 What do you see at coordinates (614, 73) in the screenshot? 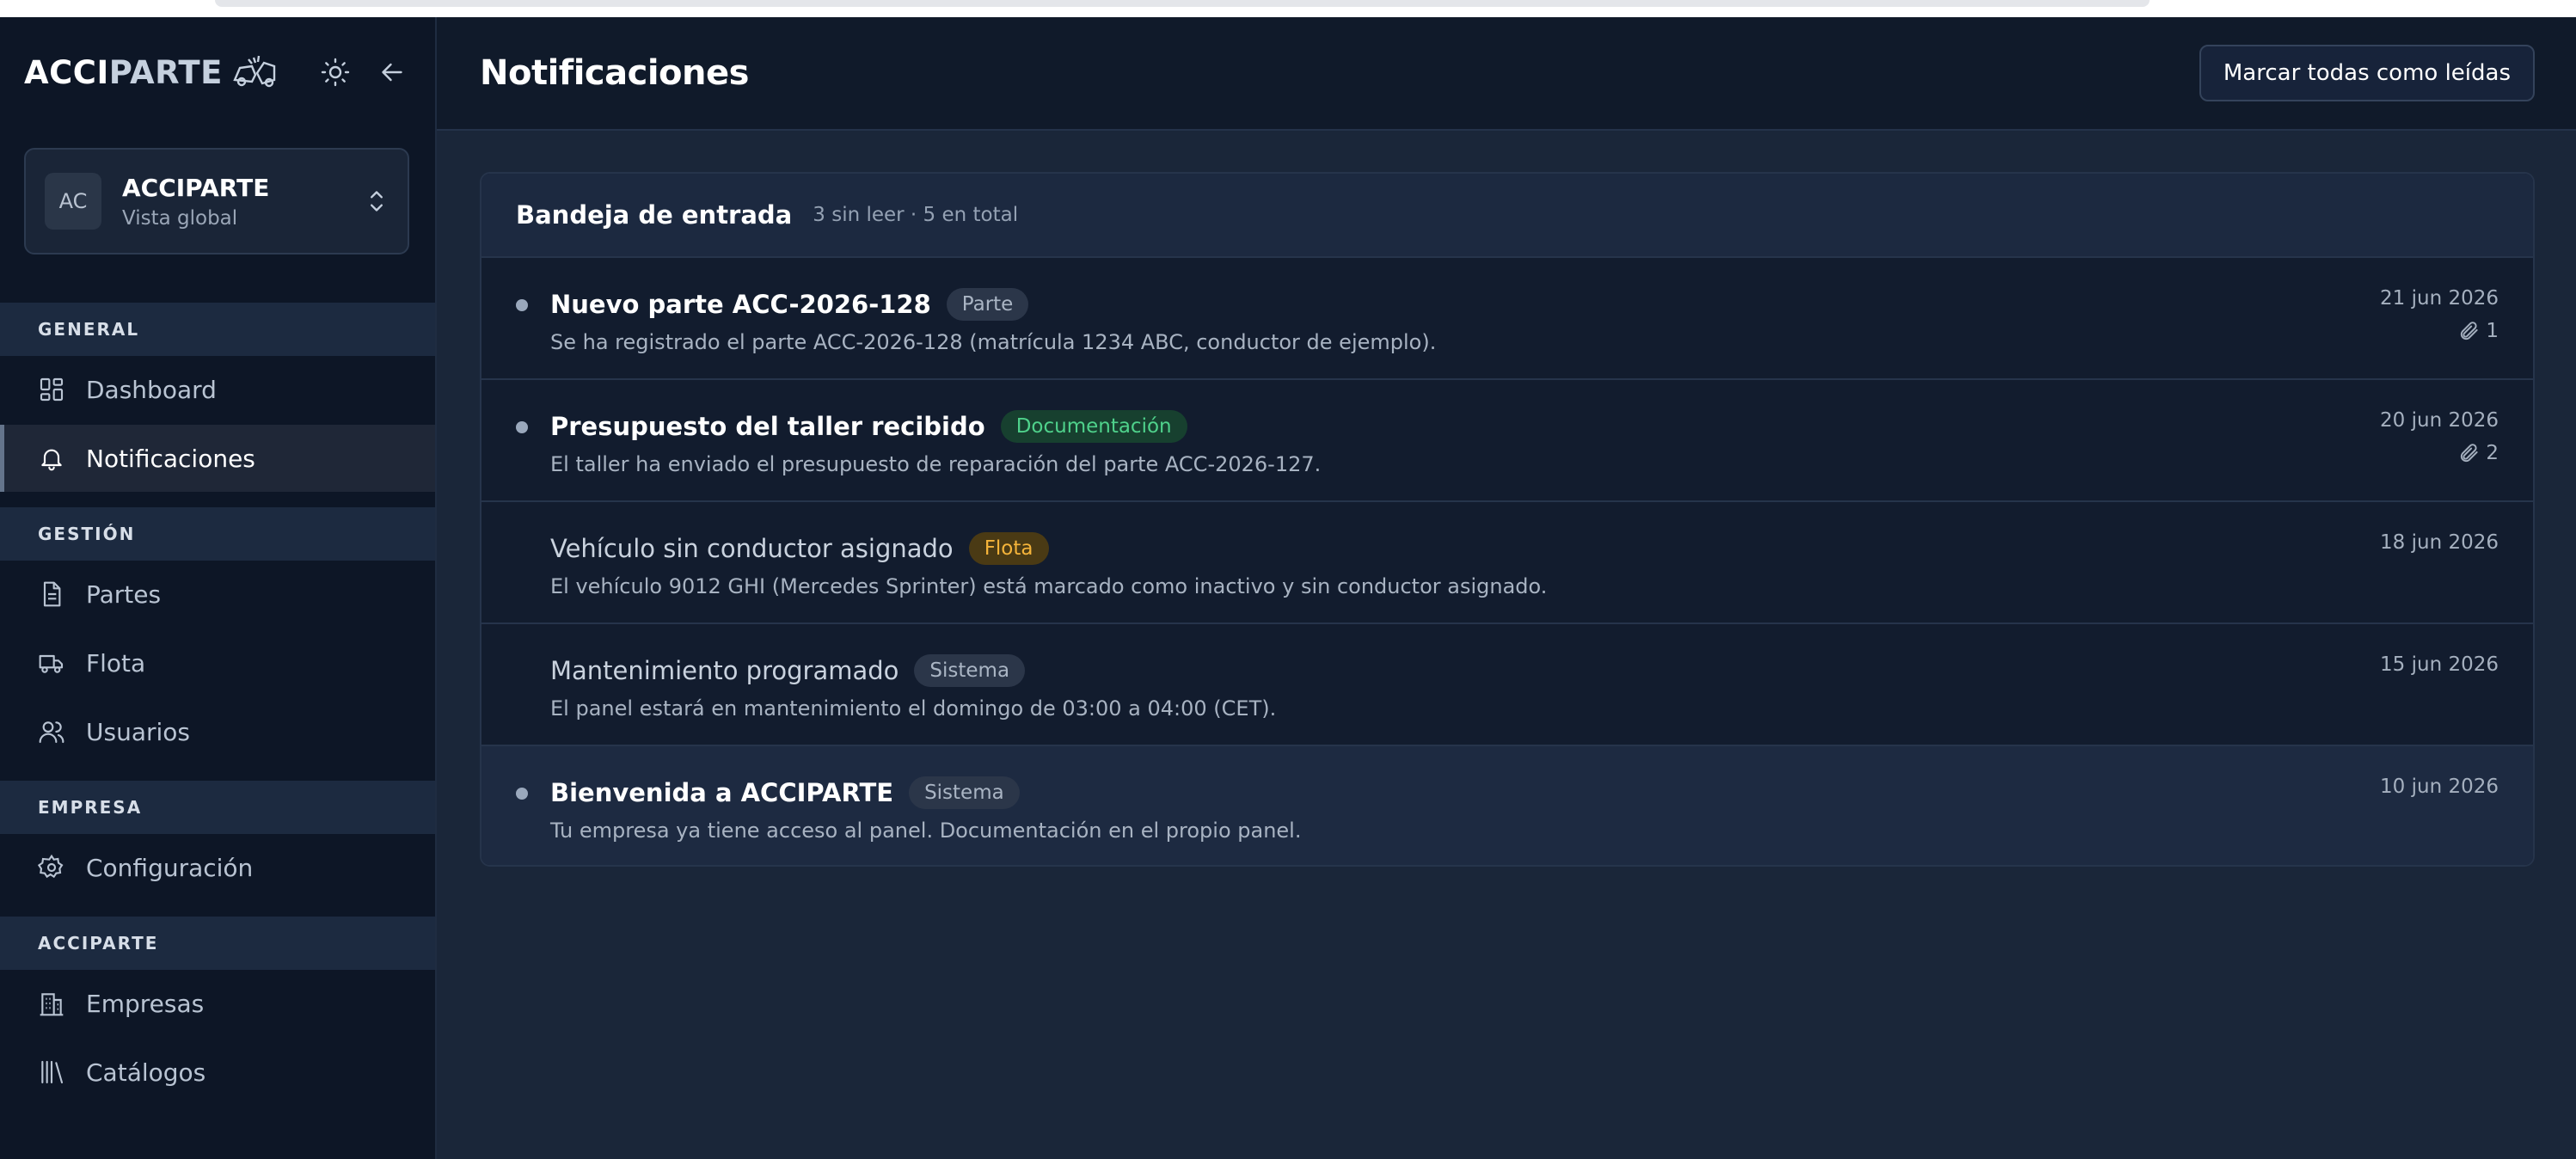
I see `page-title: Notificaciones` at bounding box center [614, 73].